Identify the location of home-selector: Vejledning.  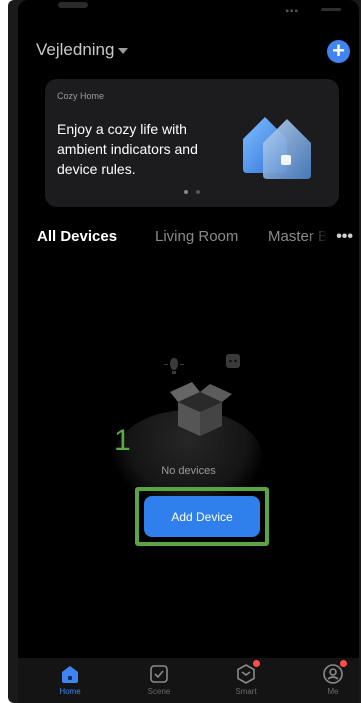
(82, 50).